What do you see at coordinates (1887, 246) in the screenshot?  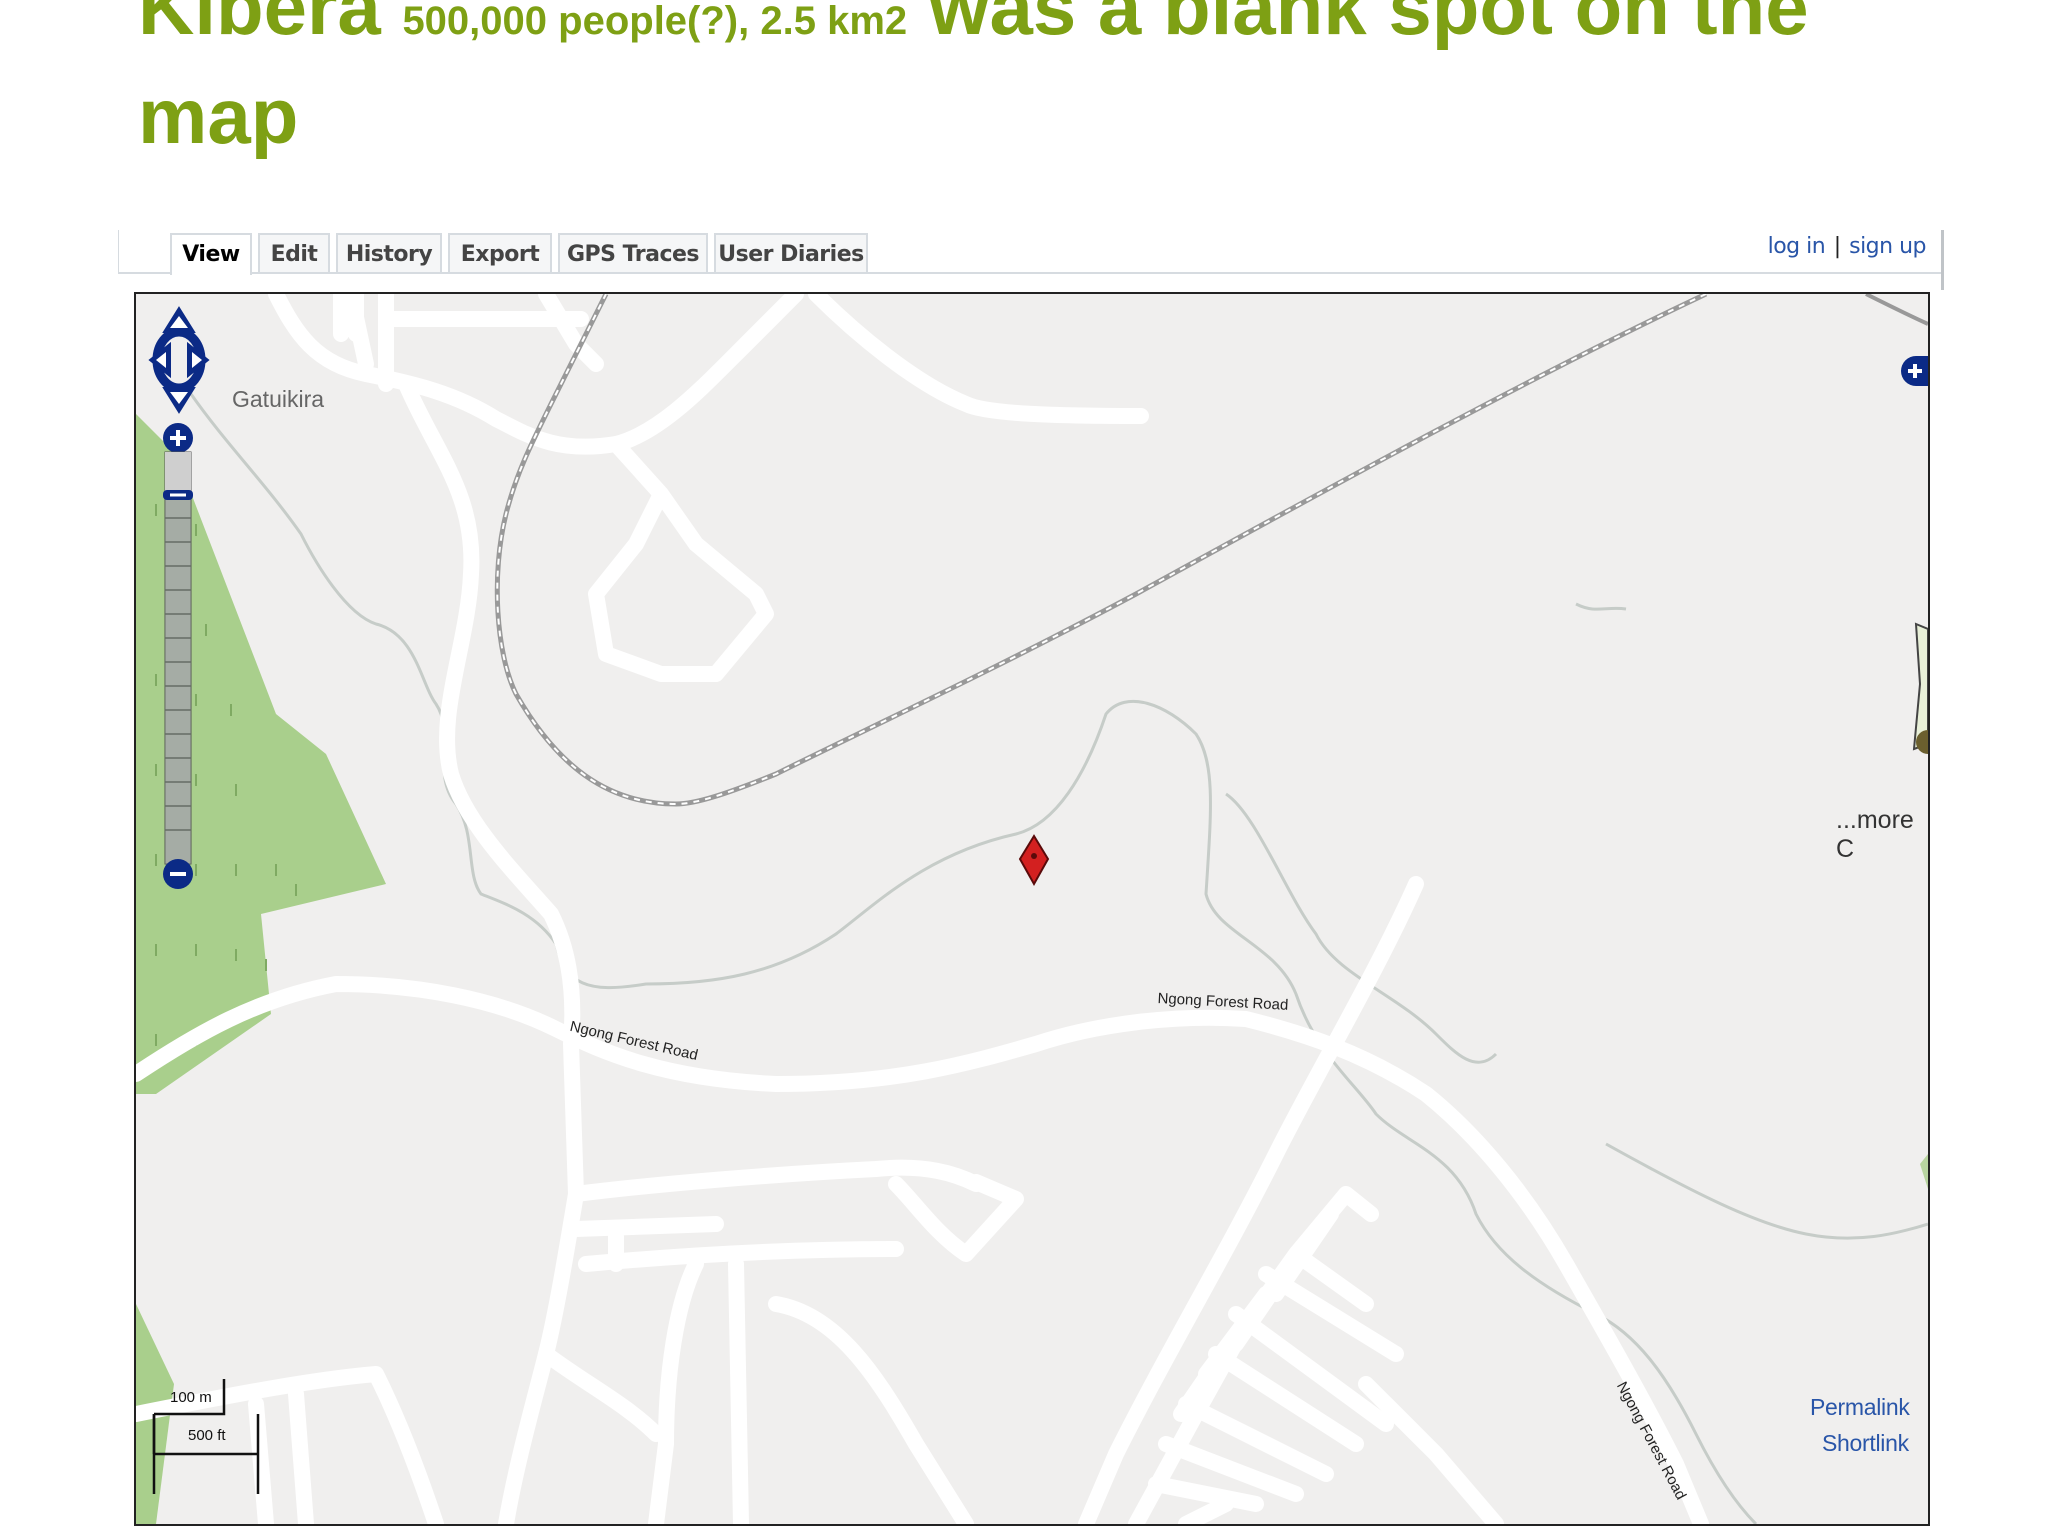 I see `signup-link: sign up` at bounding box center [1887, 246].